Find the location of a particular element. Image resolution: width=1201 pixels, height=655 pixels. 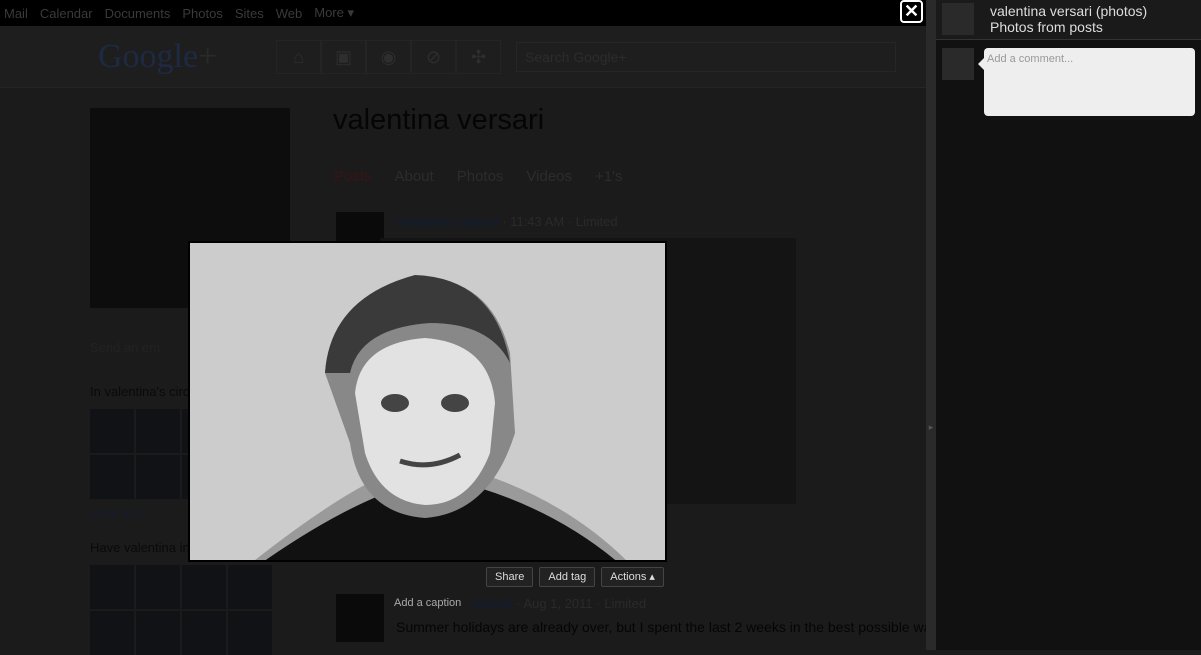

tab-plusones: +1's is located at coordinates (608, 176).